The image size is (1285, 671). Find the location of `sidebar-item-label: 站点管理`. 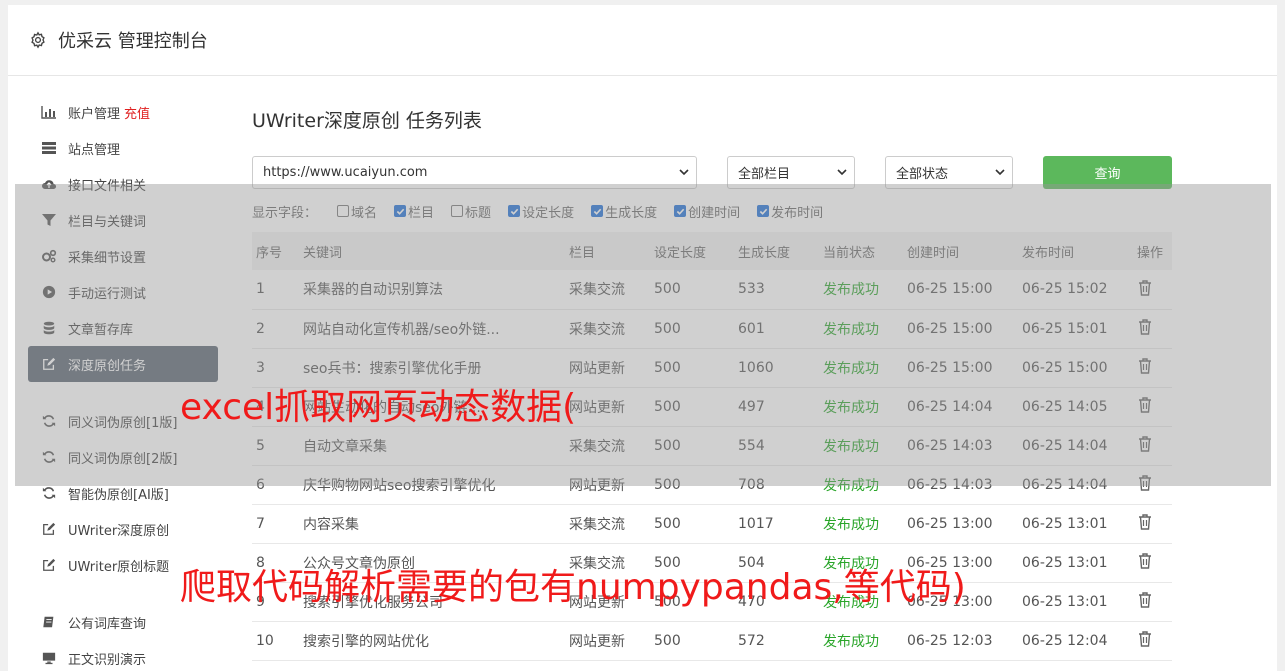

sidebar-item-label: 站点管理 is located at coordinates (94, 150).